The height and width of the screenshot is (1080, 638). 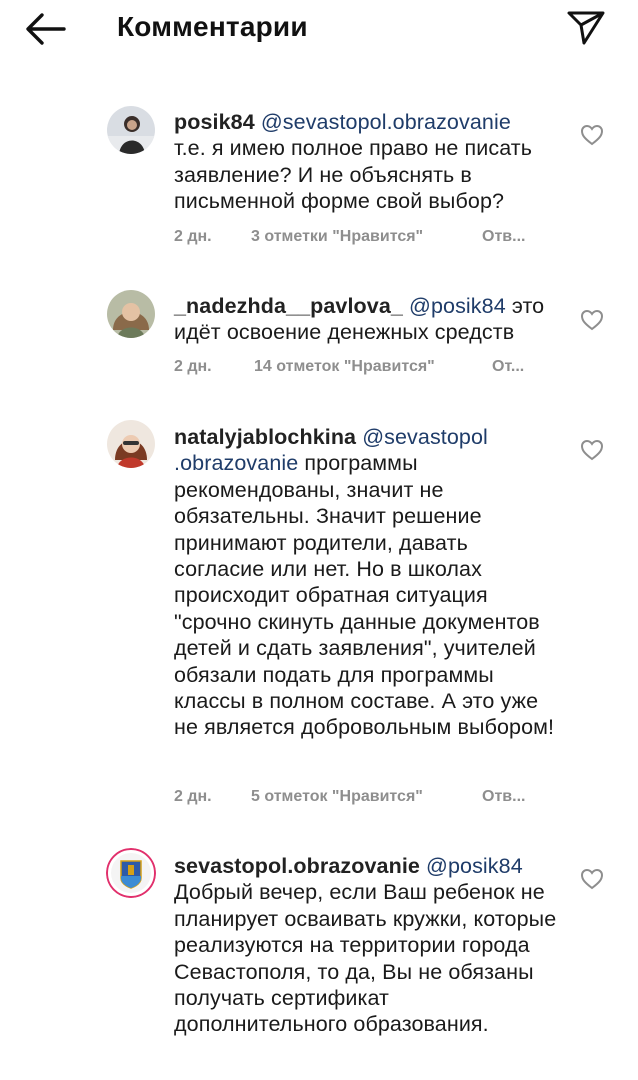 What do you see at coordinates (319, 28) in the screenshot?
I see `top-bar: Комментарии` at bounding box center [319, 28].